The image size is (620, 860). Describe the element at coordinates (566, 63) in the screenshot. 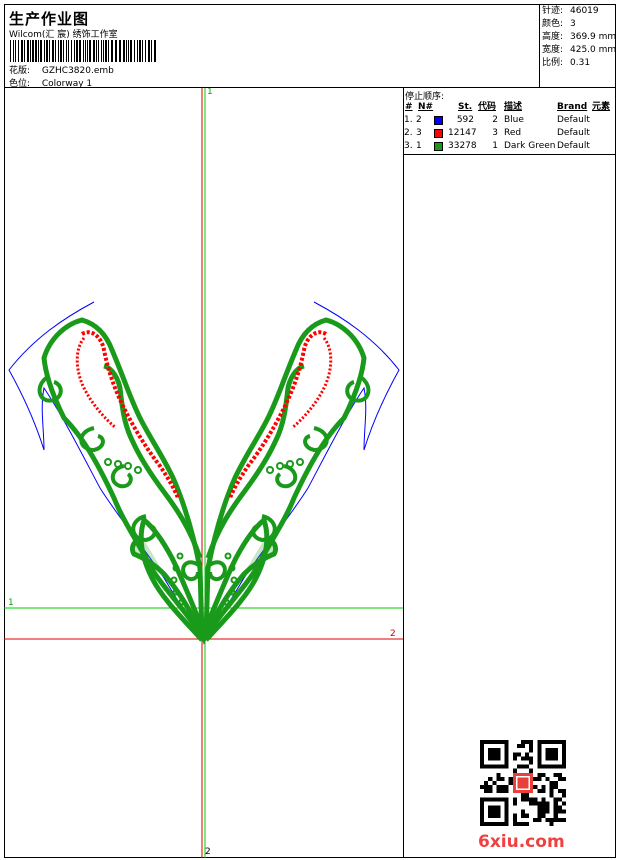

I see `stat-scale: 比例: 0.31` at that location.